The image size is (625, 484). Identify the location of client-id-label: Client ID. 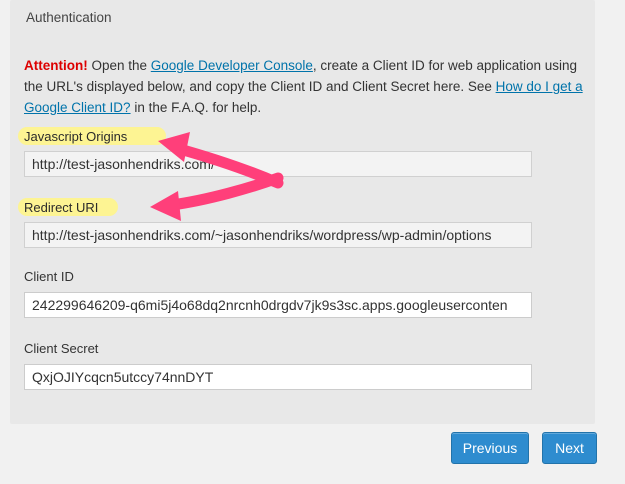
(49, 276).